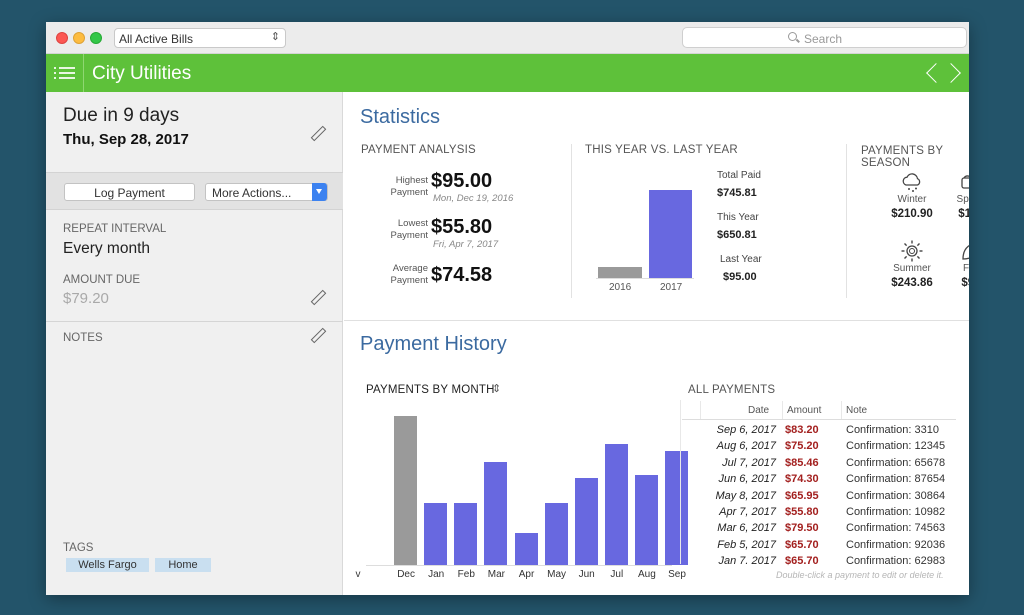 This screenshot has height=615, width=1024. I want to click on minimize-window-button, so click(79, 38).